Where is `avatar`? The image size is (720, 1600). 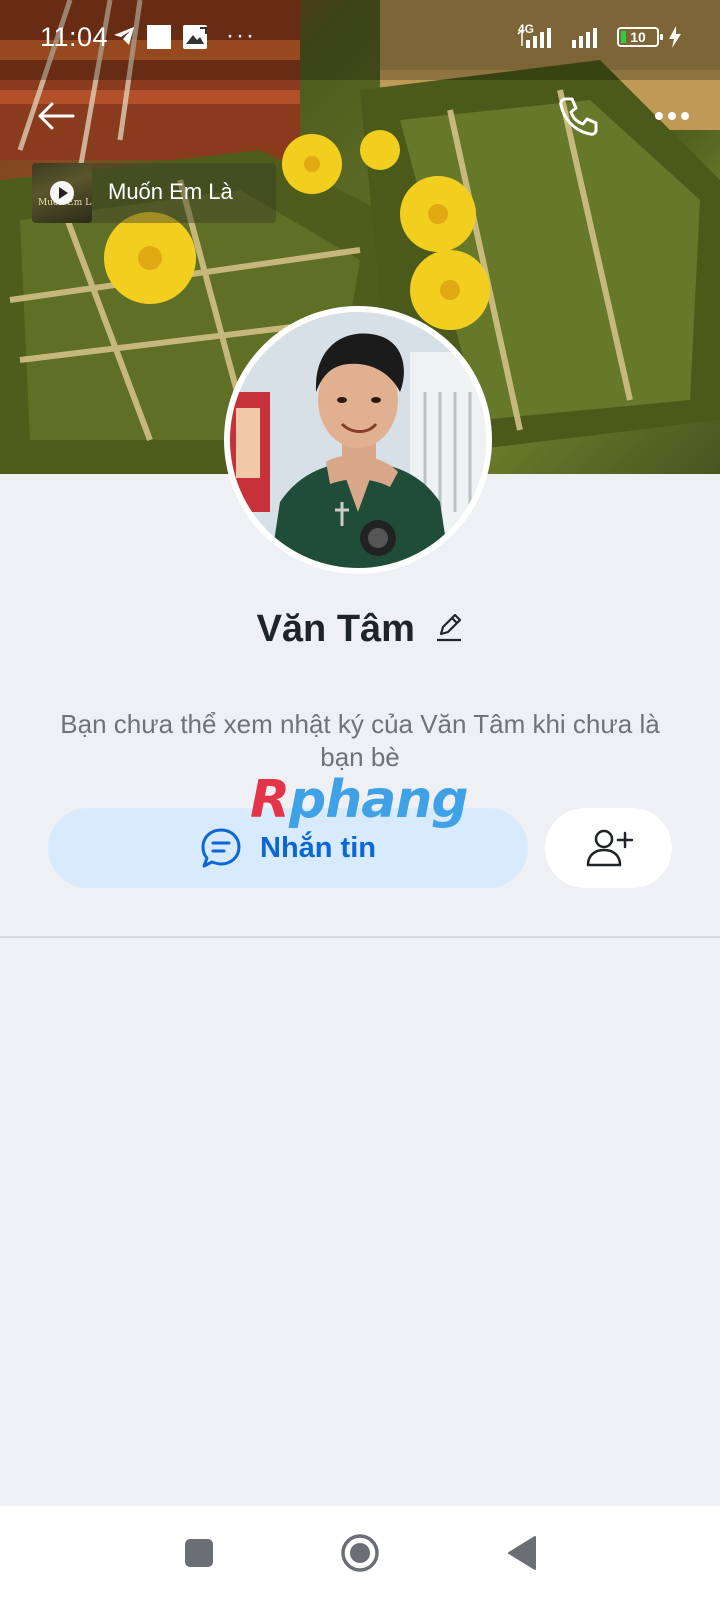 avatar is located at coordinates (358, 440).